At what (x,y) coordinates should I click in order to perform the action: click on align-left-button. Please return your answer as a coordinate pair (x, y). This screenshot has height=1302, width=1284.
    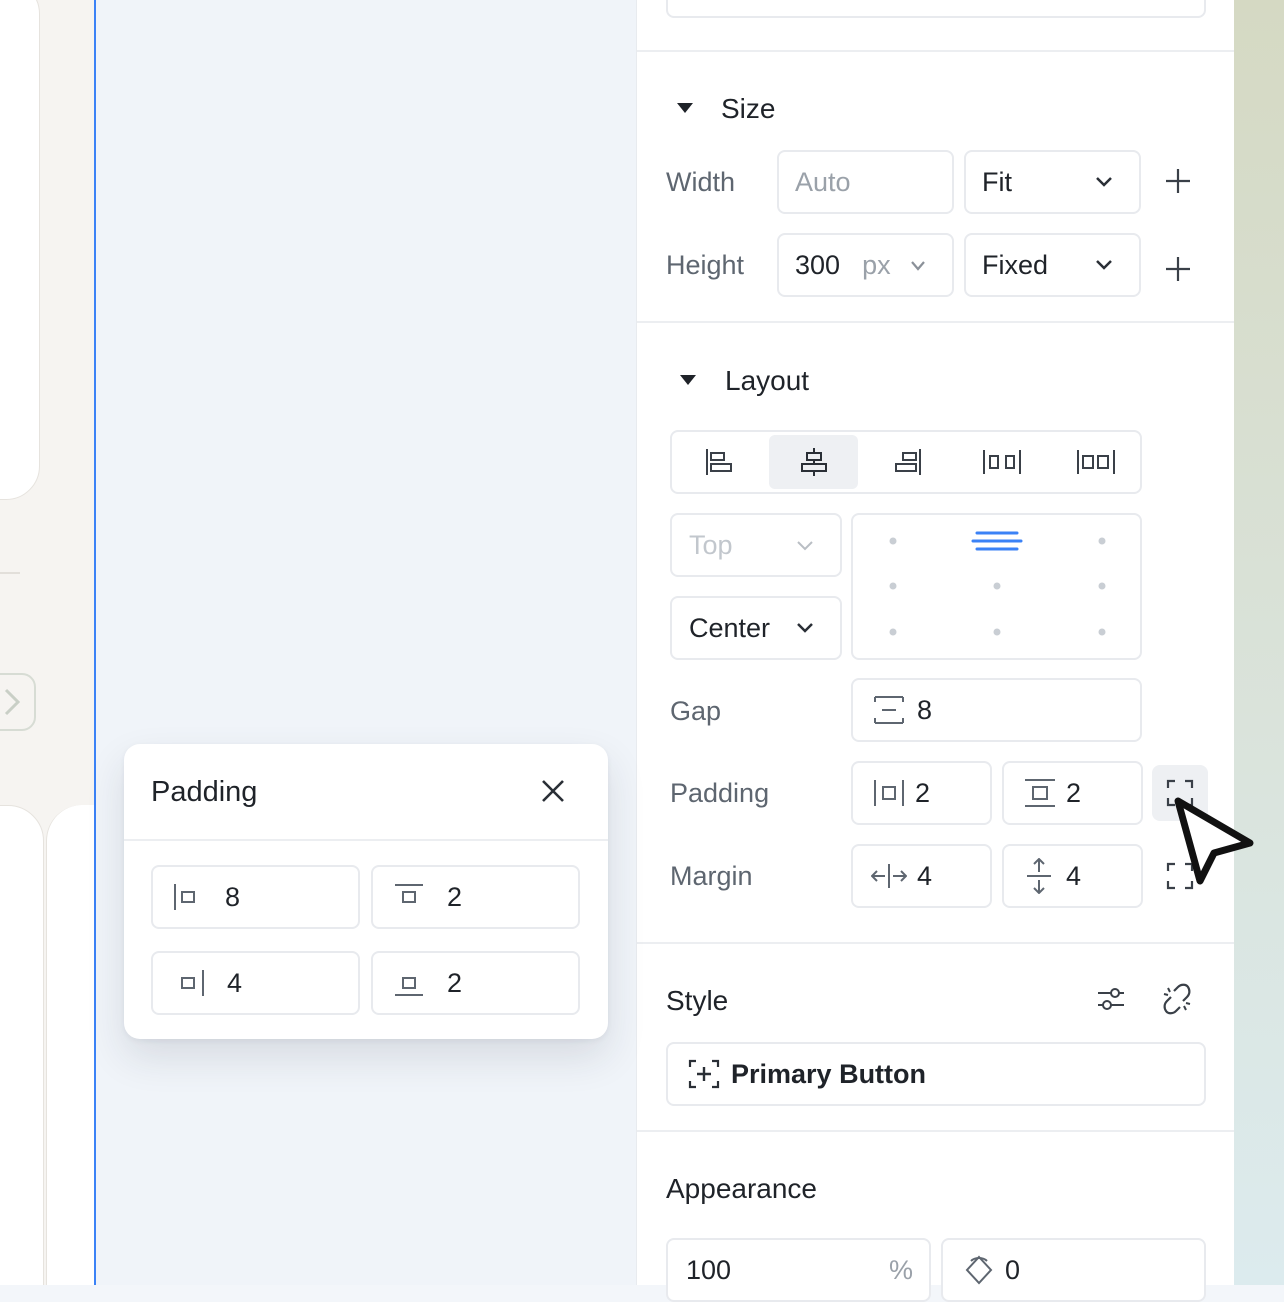
    Looking at the image, I should click on (719, 462).